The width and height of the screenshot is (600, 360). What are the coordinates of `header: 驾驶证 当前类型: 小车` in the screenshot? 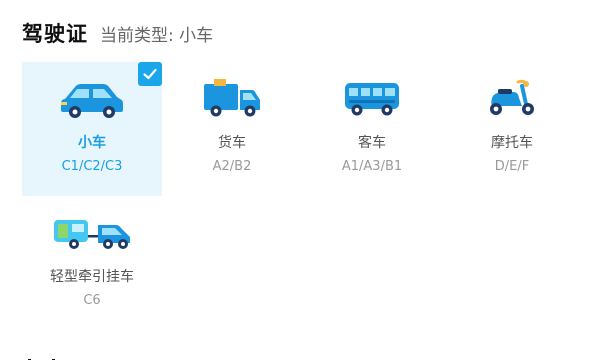 It's located at (117, 33).